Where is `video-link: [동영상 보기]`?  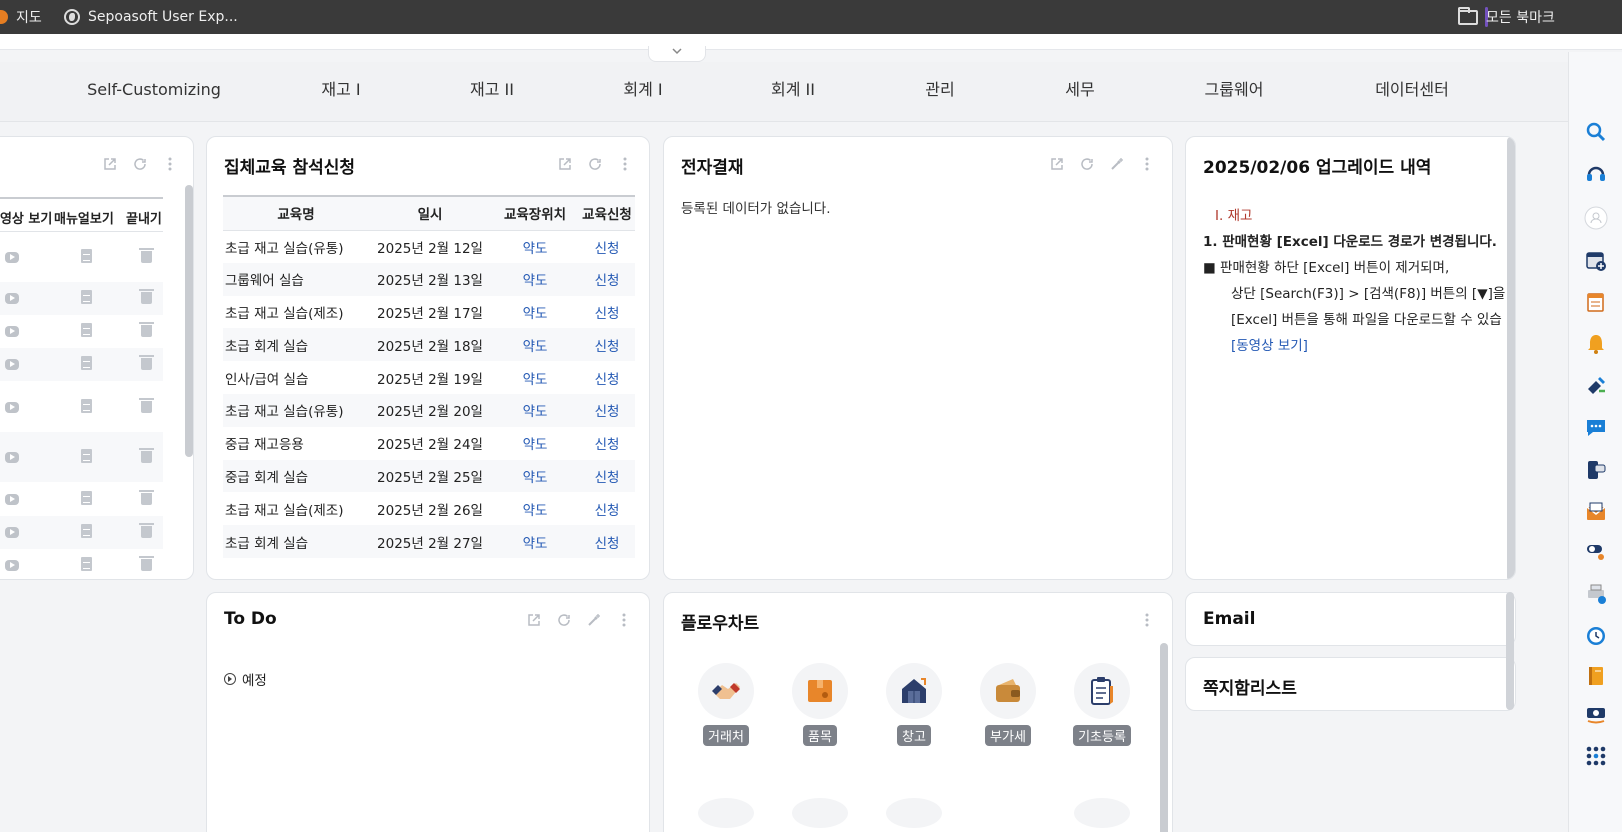
video-link: [동영상 보기] is located at coordinates (1359, 346).